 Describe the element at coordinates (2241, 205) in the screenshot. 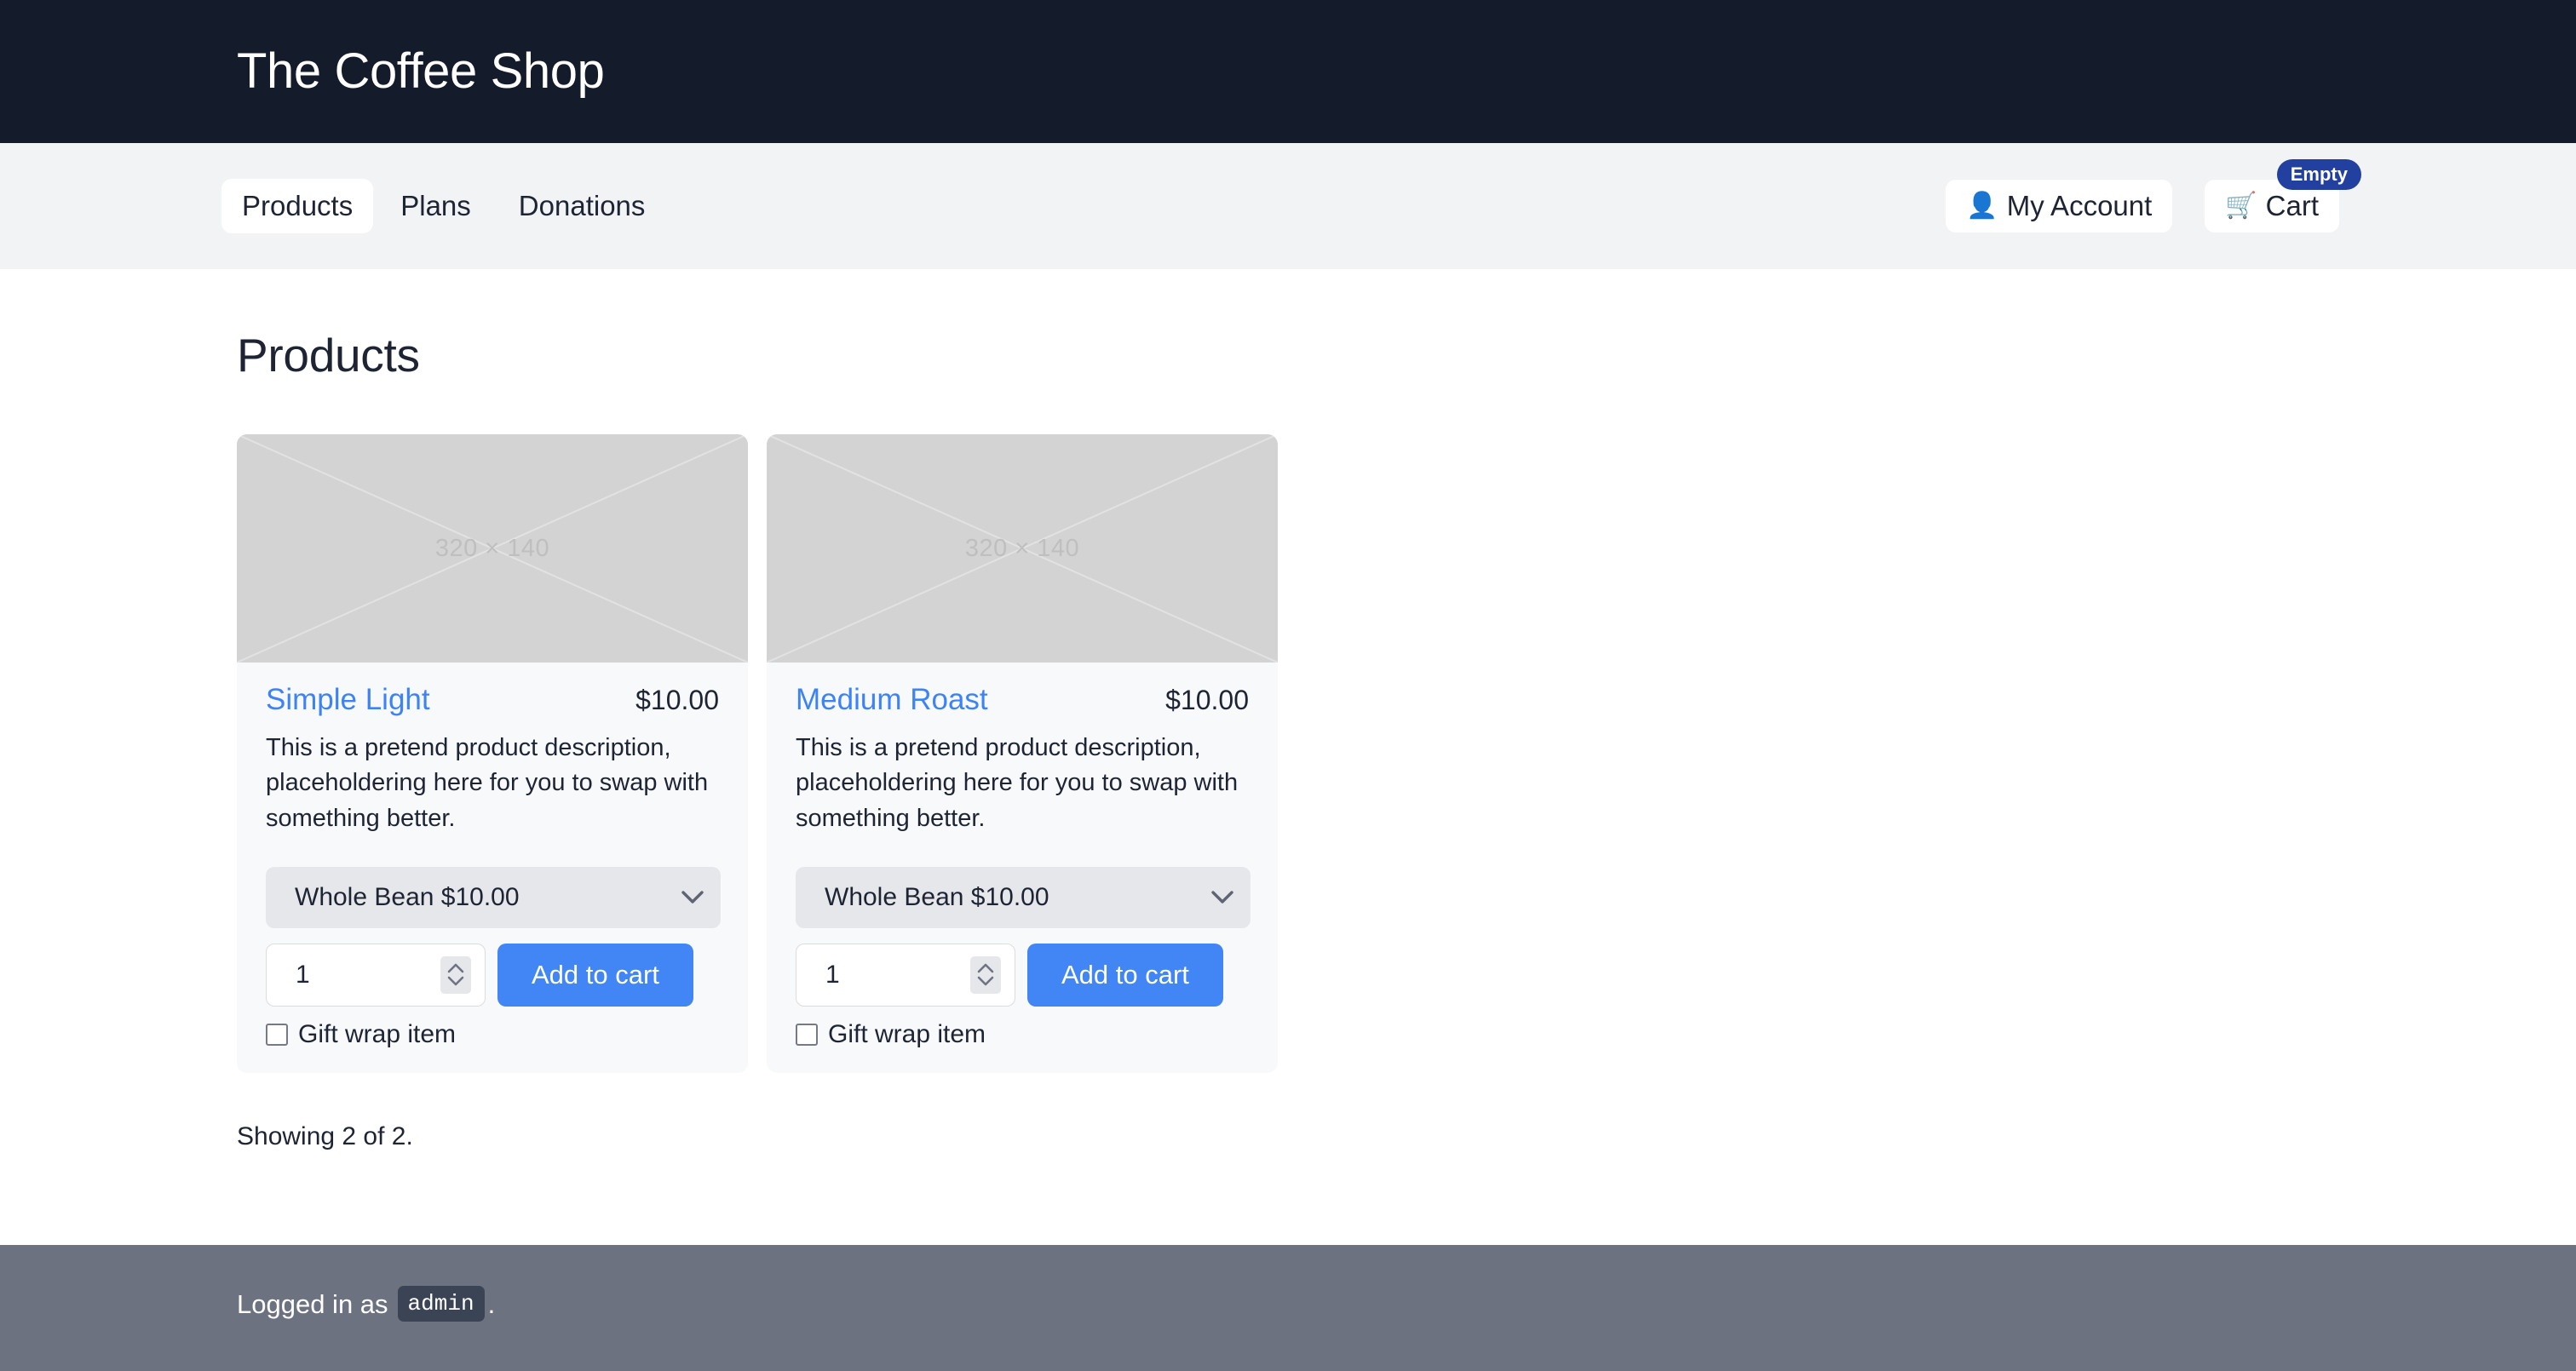

I see `shopping-cart-icon: 🛒` at that location.